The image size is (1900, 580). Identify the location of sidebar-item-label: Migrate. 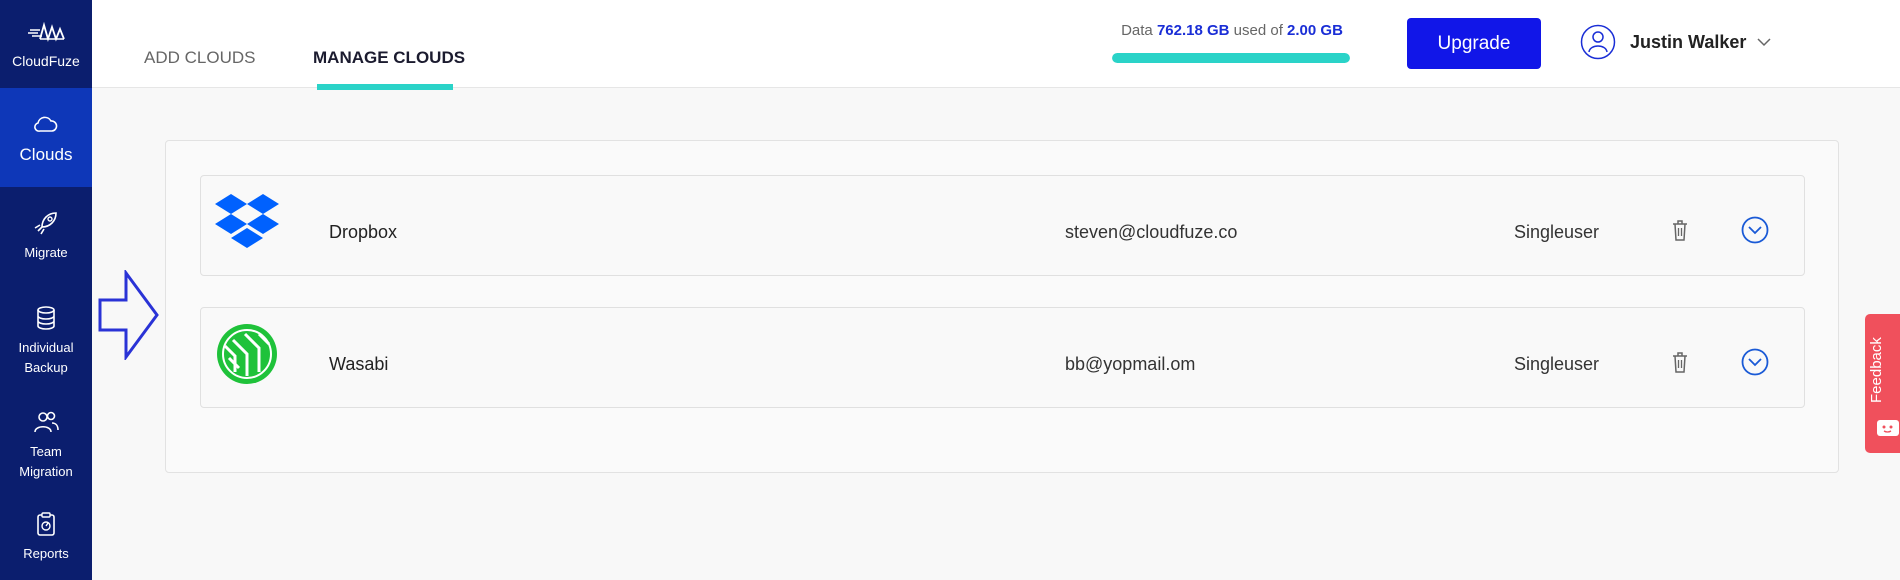
(46, 252).